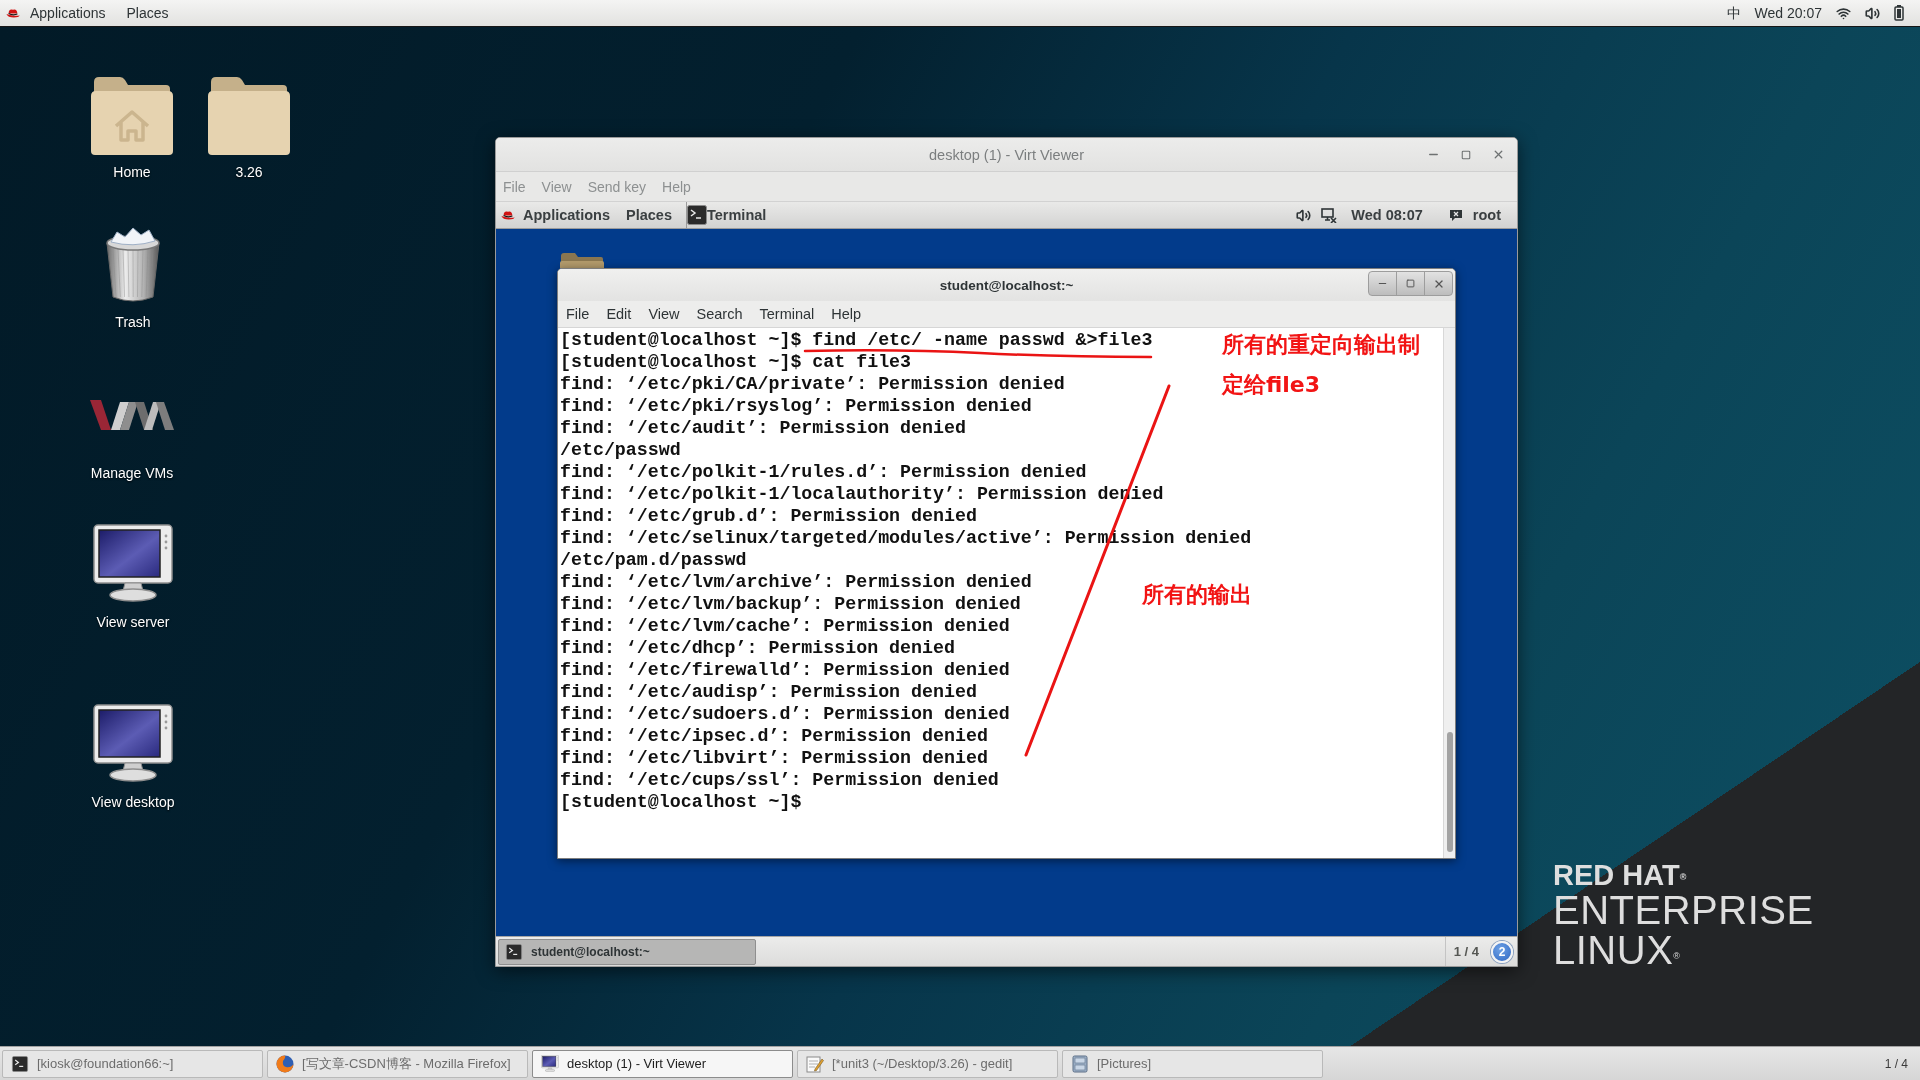  What do you see at coordinates (729, 215) in the screenshot?
I see `app-menu: Terminal` at bounding box center [729, 215].